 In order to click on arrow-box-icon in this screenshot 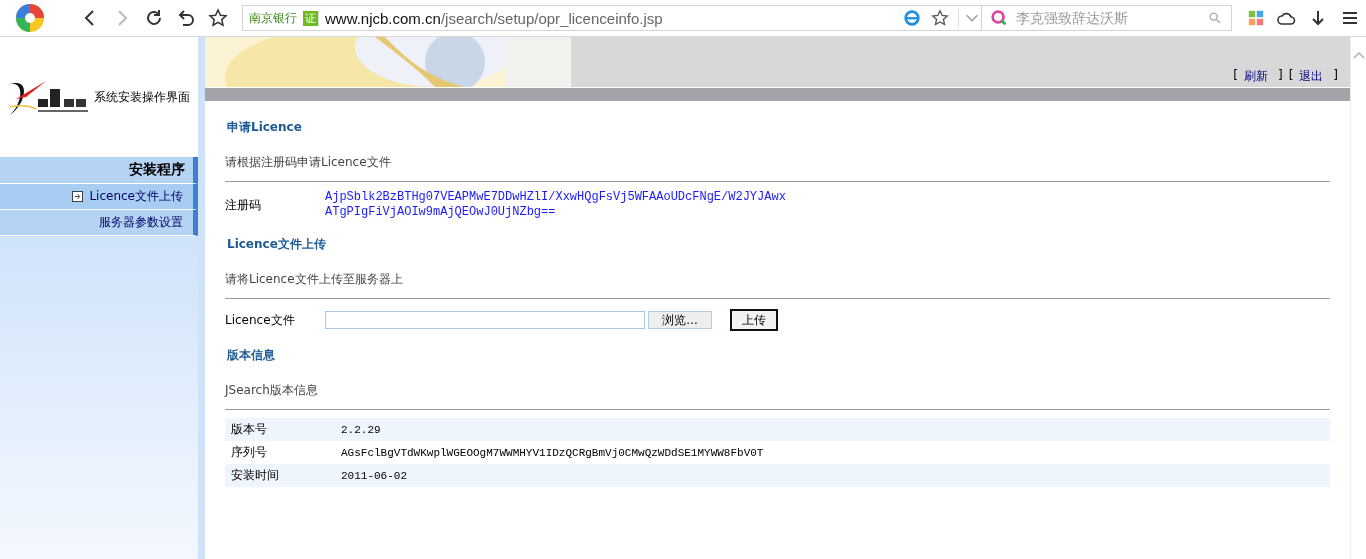, I will do `click(78, 196)`.